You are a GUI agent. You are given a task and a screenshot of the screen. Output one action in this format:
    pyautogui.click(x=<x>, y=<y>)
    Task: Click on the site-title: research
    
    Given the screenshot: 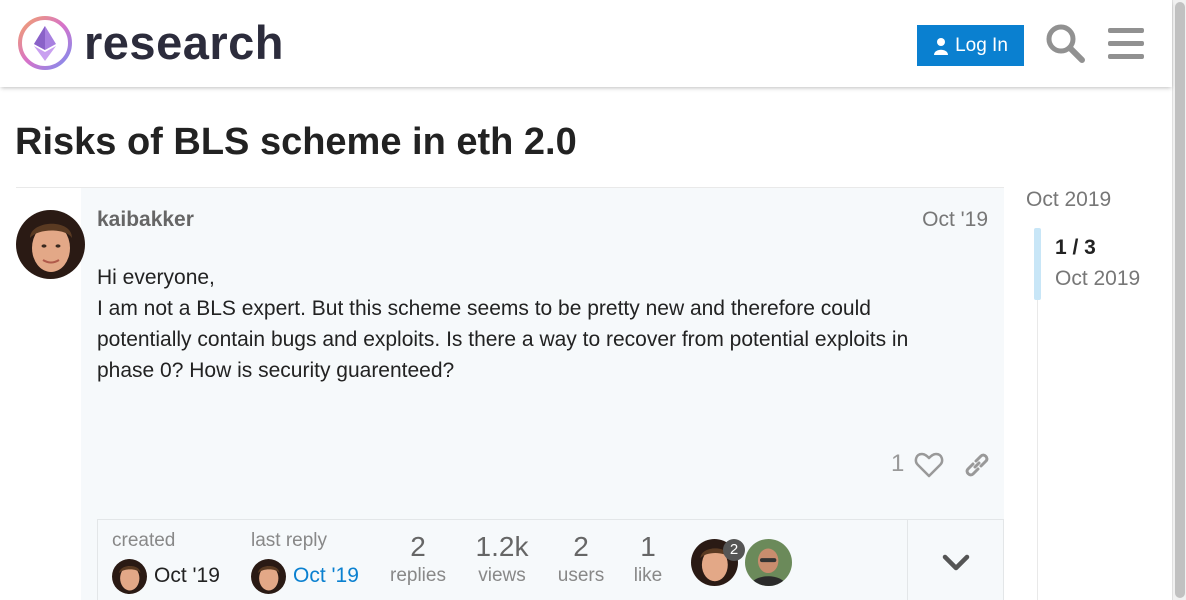 What is the action you would take?
    pyautogui.click(x=184, y=43)
    